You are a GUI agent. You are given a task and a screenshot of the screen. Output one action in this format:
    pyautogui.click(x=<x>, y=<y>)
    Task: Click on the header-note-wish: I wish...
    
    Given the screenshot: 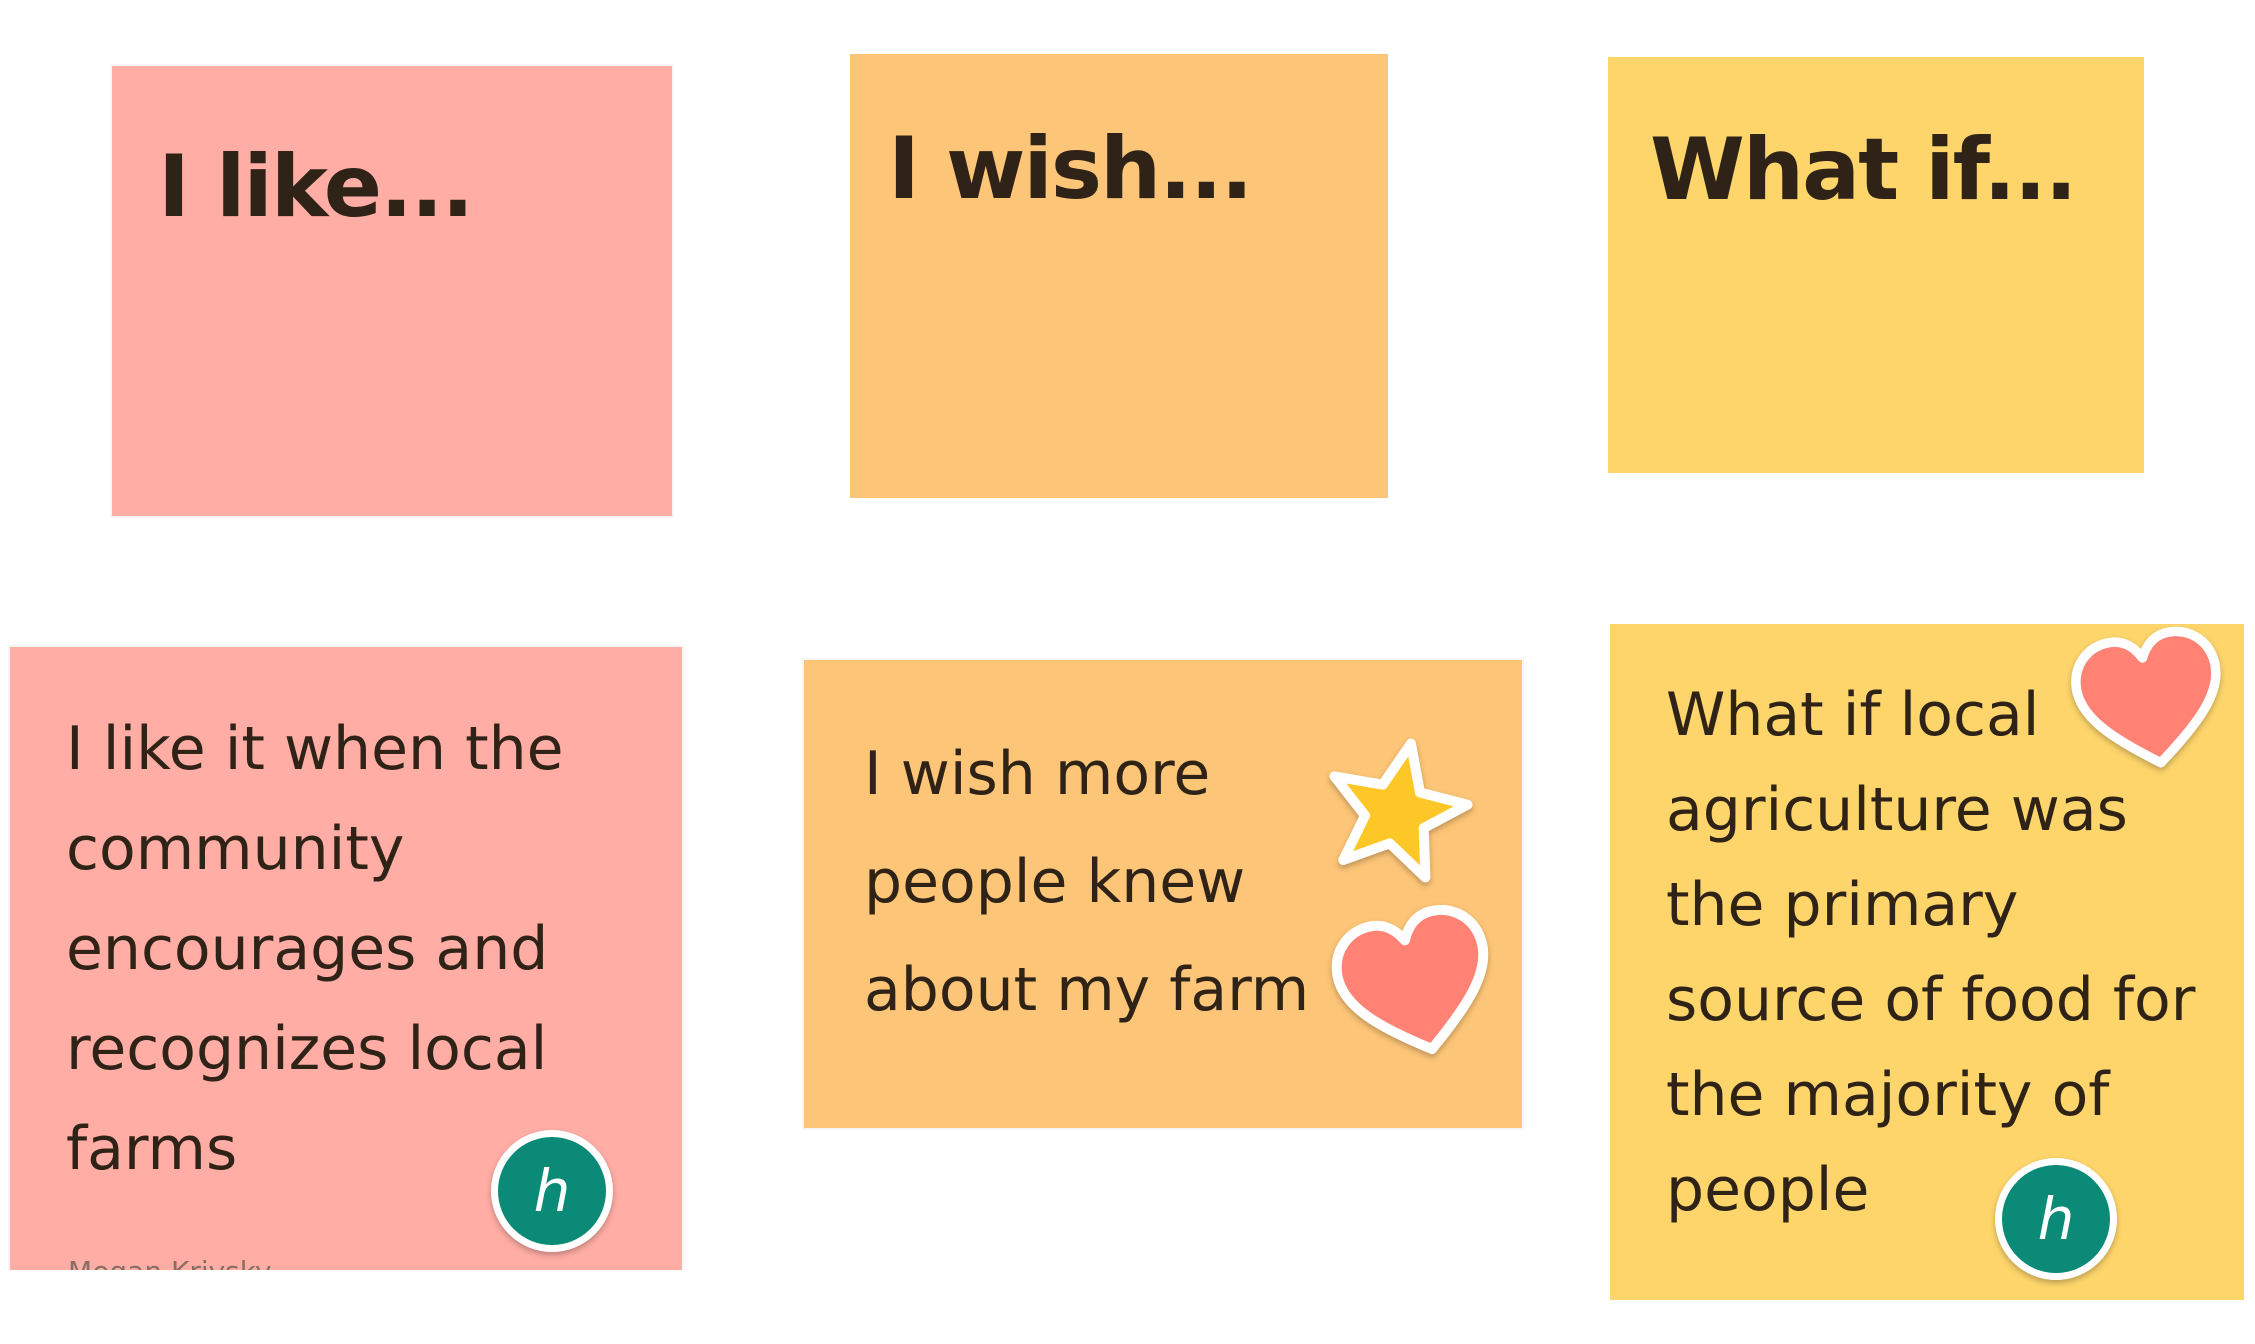 What is the action you would take?
    pyautogui.click(x=1119, y=276)
    